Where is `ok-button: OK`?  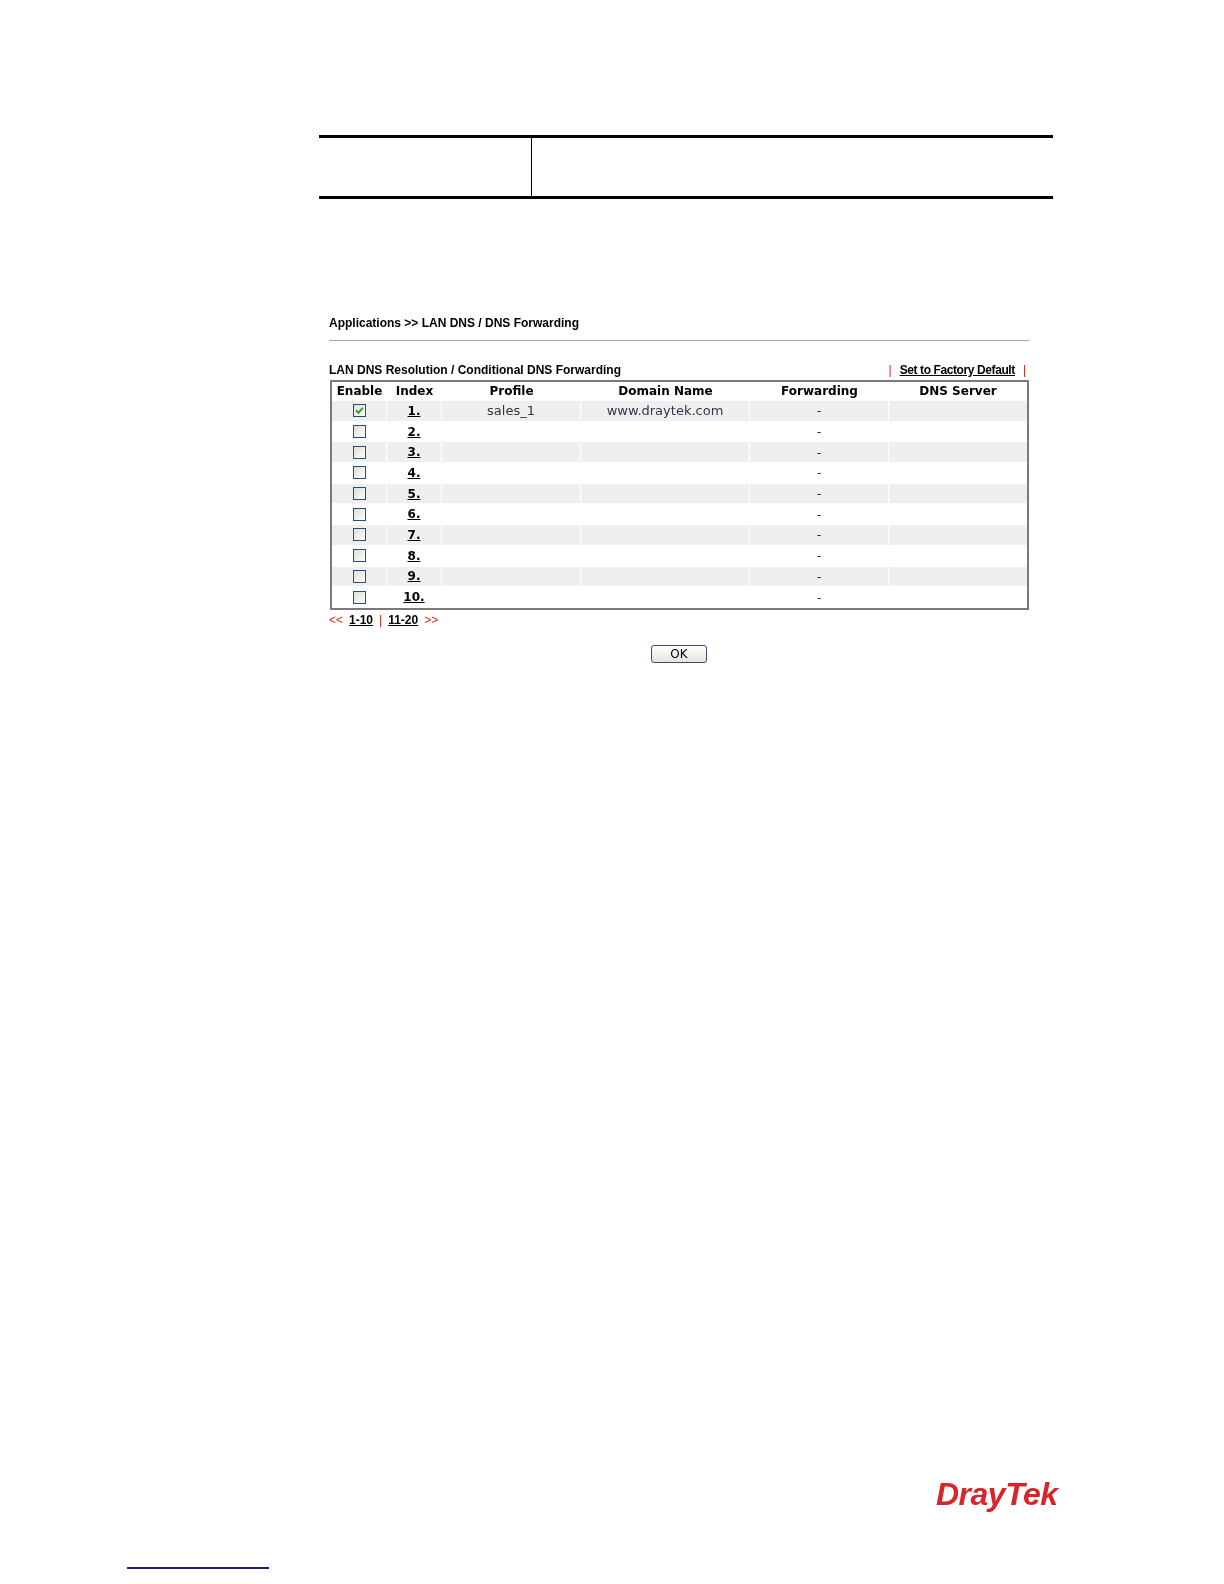
ok-button: OK is located at coordinates (679, 653).